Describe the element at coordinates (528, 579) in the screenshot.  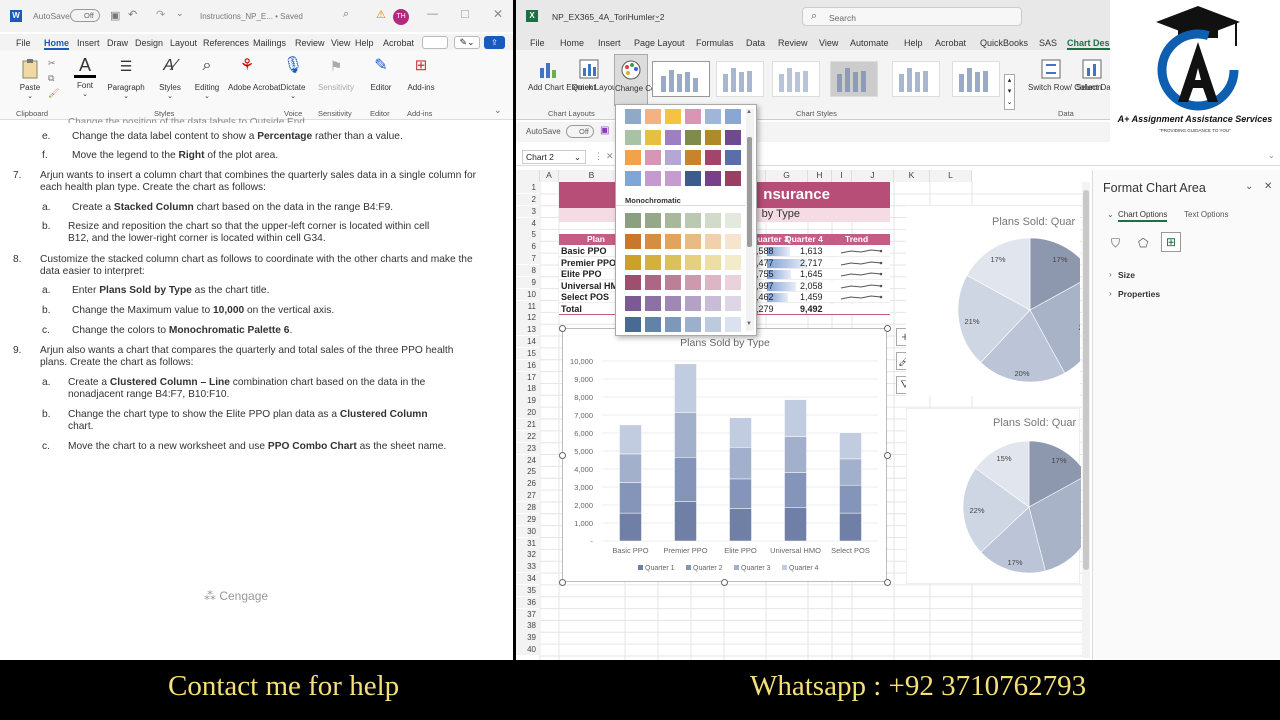
I see `row-header-34: 34` at that location.